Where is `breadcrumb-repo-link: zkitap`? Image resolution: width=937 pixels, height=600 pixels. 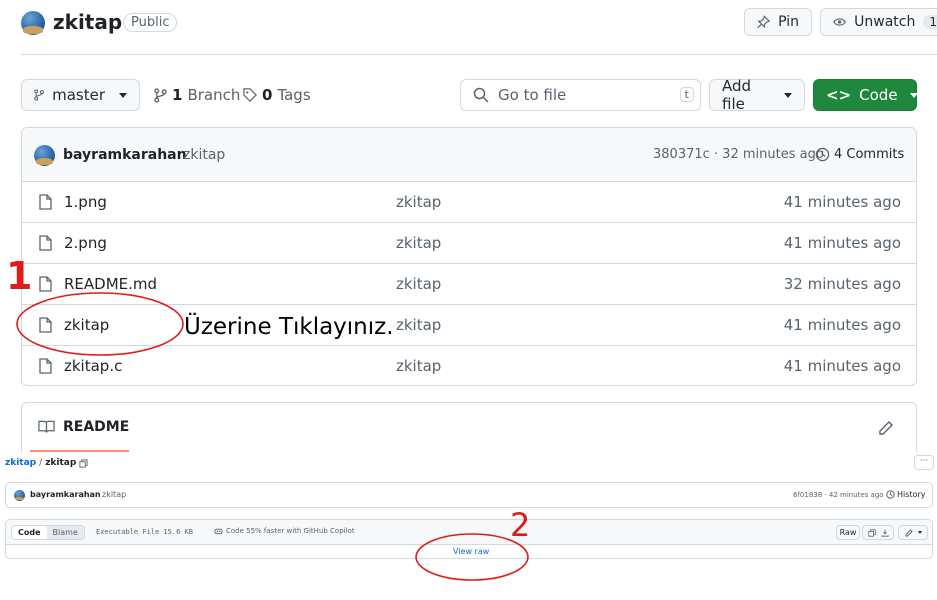 breadcrumb-repo-link: zkitap is located at coordinates (20, 463).